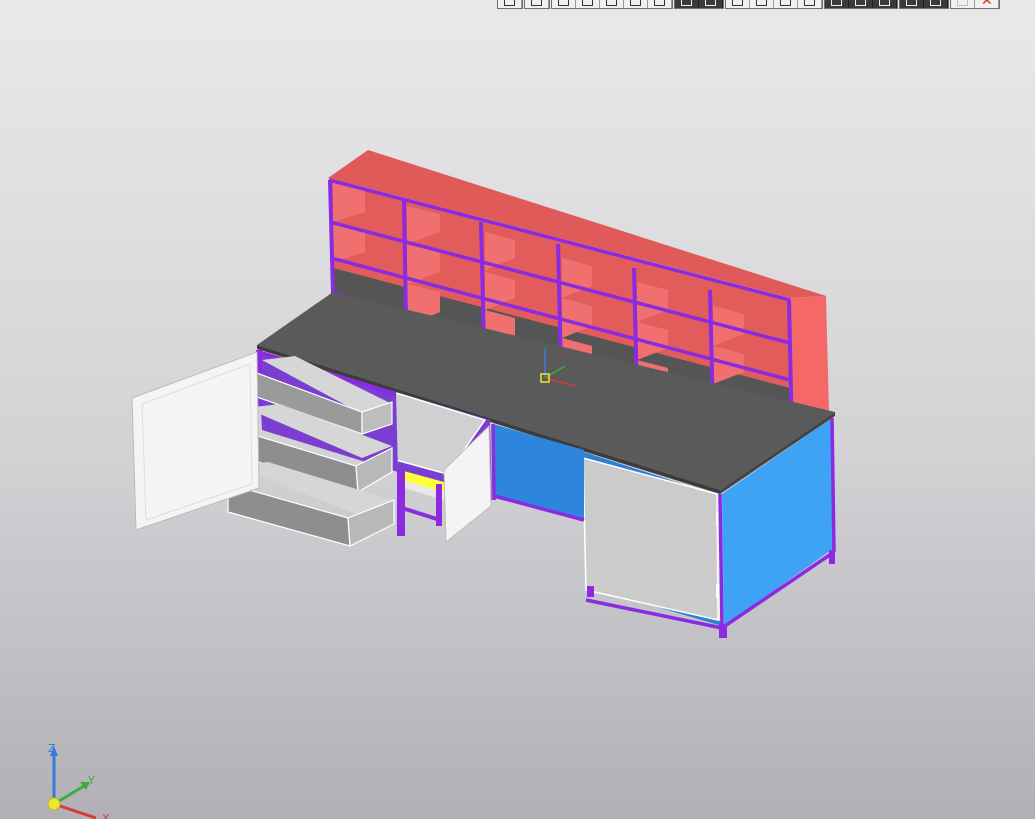 Image resolution: width=1035 pixels, height=819 pixels. What do you see at coordinates (54, 804) in the screenshot?
I see `origin-sphere` at bounding box center [54, 804].